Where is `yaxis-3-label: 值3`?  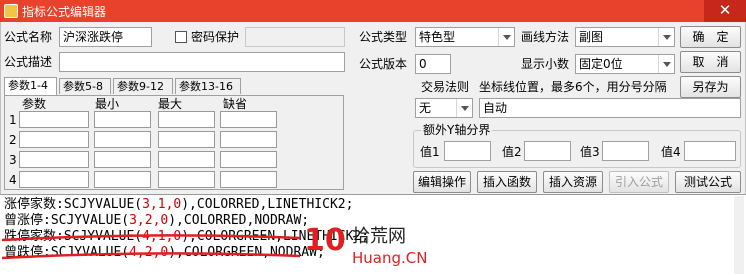
yaxis-3-label: 值3 is located at coordinates (590, 152).